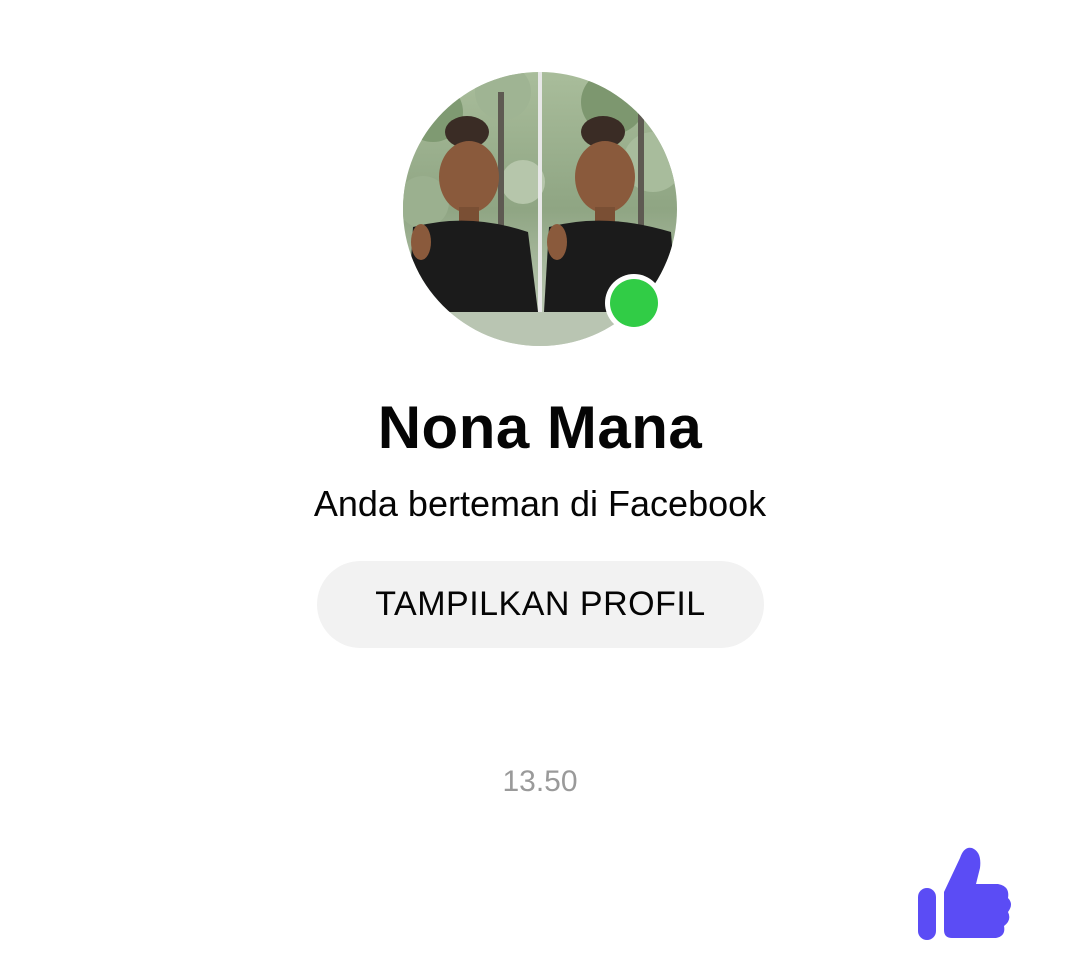 The height and width of the screenshot is (976, 1080). I want to click on online-status-indicator, so click(634, 303).